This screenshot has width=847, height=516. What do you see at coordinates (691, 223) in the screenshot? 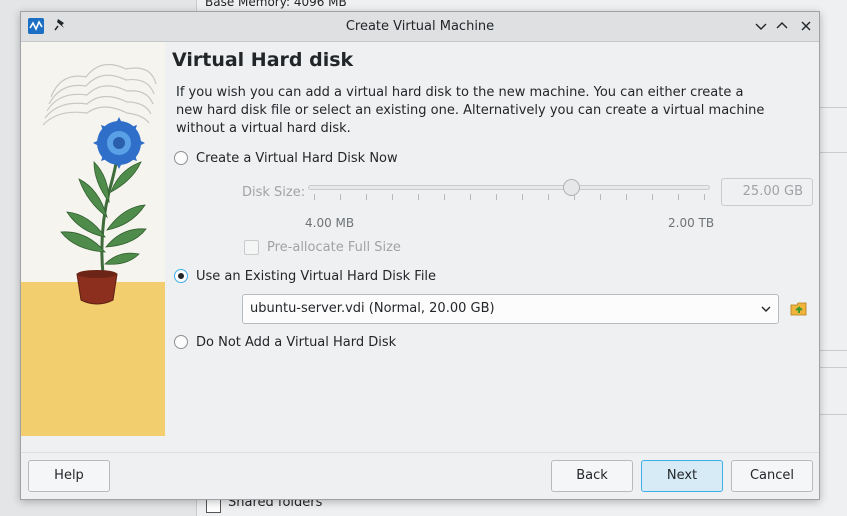
I see `disk-size-max-label: 2.00 TB` at bounding box center [691, 223].